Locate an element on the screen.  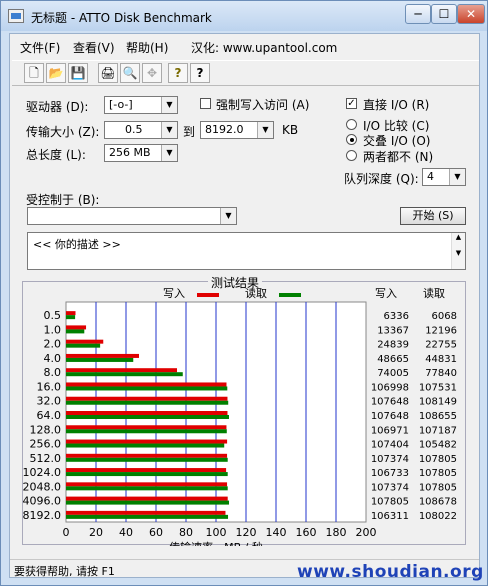
maximize-button: ☐ is located at coordinates (444, 14).